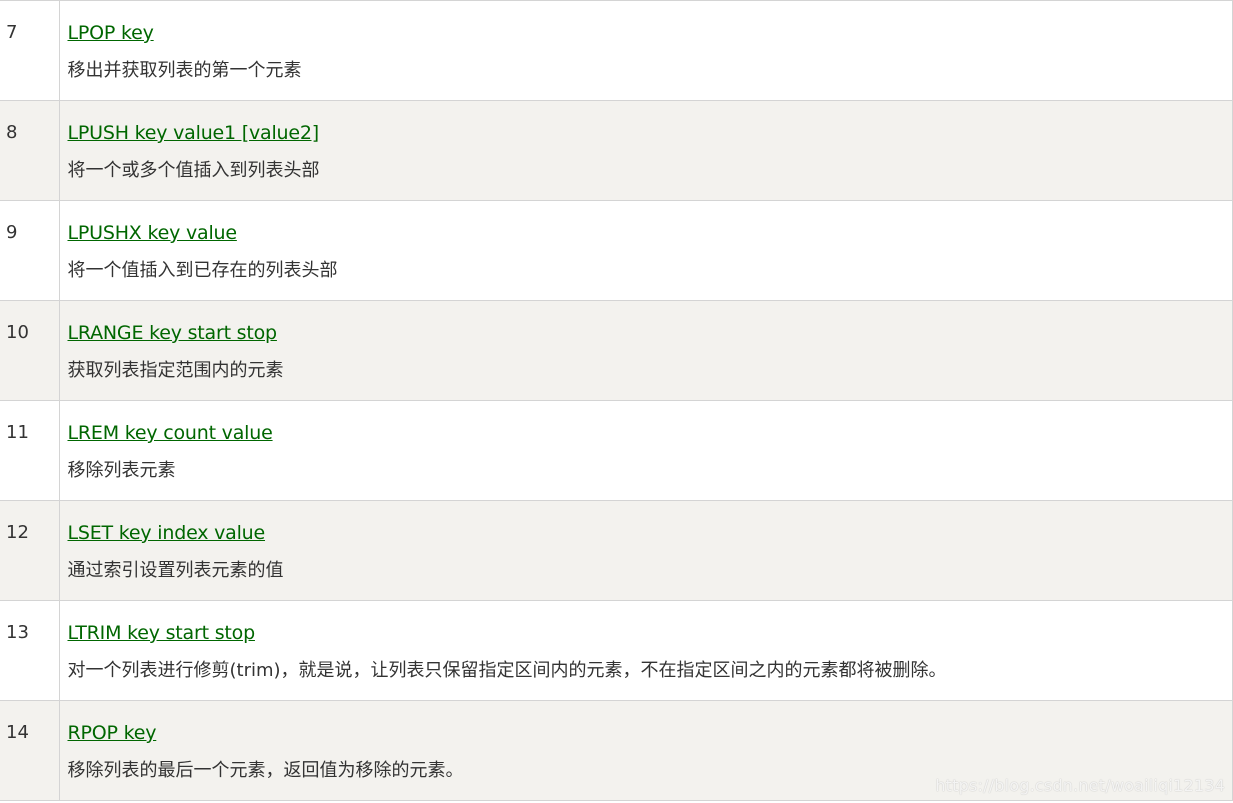 This screenshot has height=803, width=1233. I want to click on table-row: 12 LSET key index value 通过索引设置列表元素的值, so click(616, 550).